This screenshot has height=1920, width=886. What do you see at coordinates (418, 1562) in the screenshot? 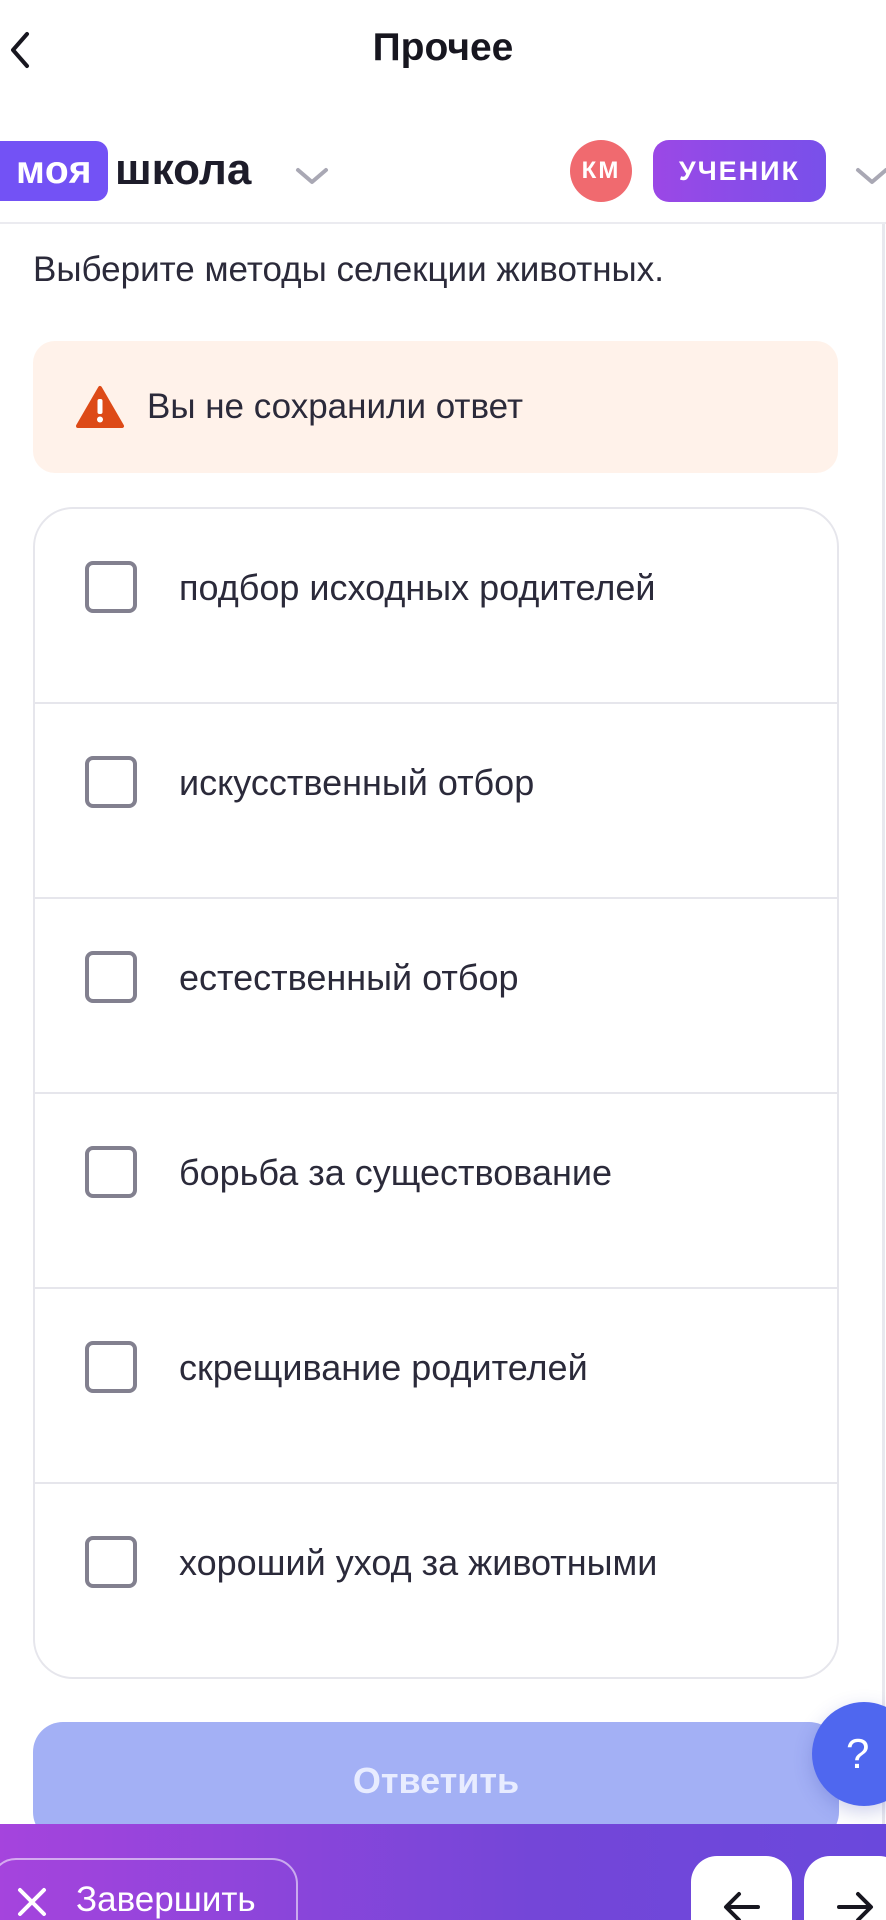
I see `option-label: хороший уход за животными` at bounding box center [418, 1562].